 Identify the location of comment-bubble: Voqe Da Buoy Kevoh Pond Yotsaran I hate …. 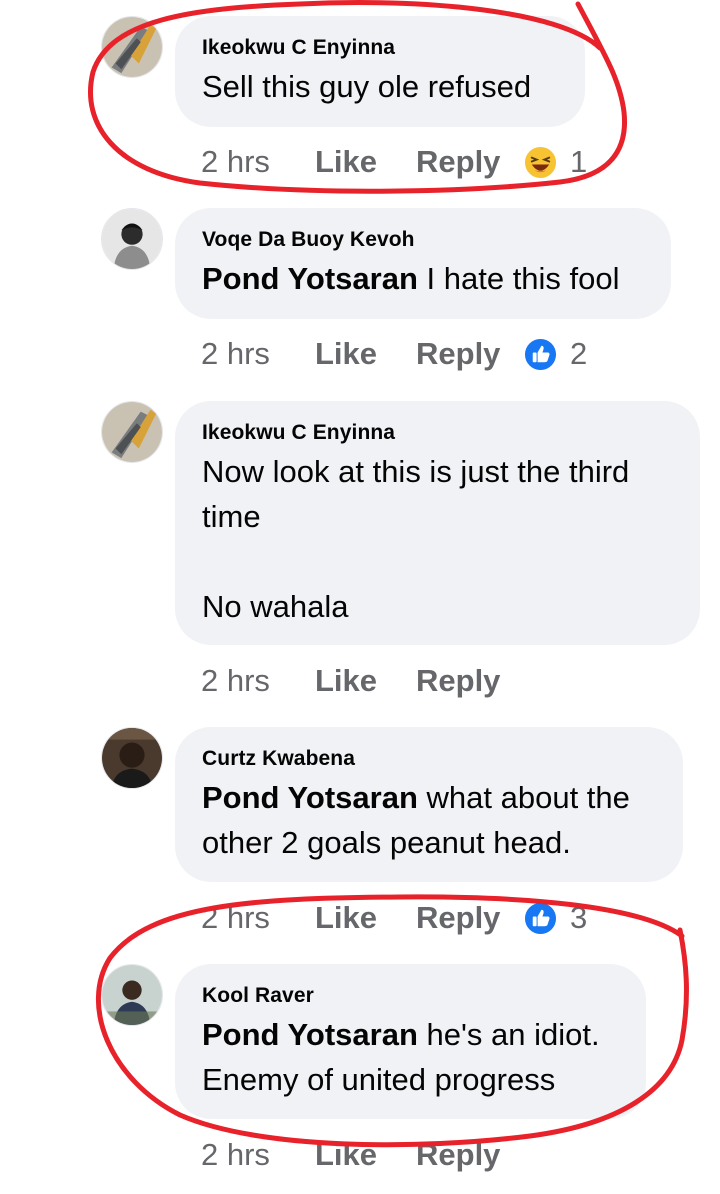
(423, 263).